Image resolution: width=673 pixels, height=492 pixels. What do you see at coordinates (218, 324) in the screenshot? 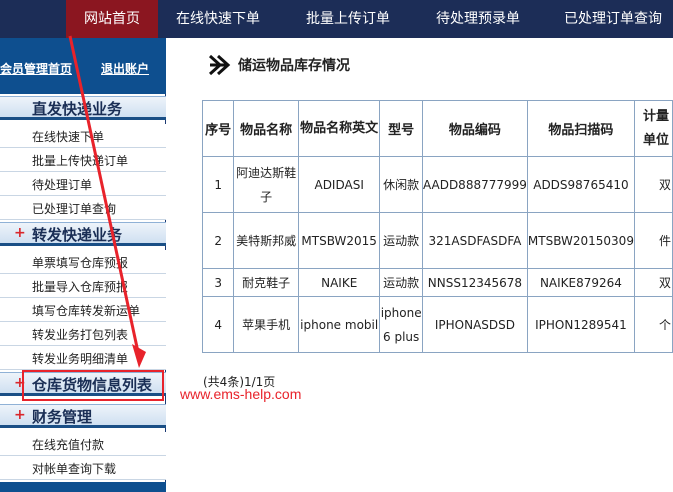
I see `cell-index: 4` at bounding box center [218, 324].